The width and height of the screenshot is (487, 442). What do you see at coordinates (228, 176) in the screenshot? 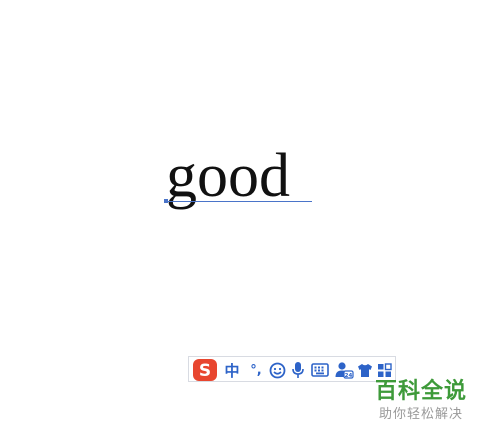
I see `typed-text: good` at bounding box center [228, 176].